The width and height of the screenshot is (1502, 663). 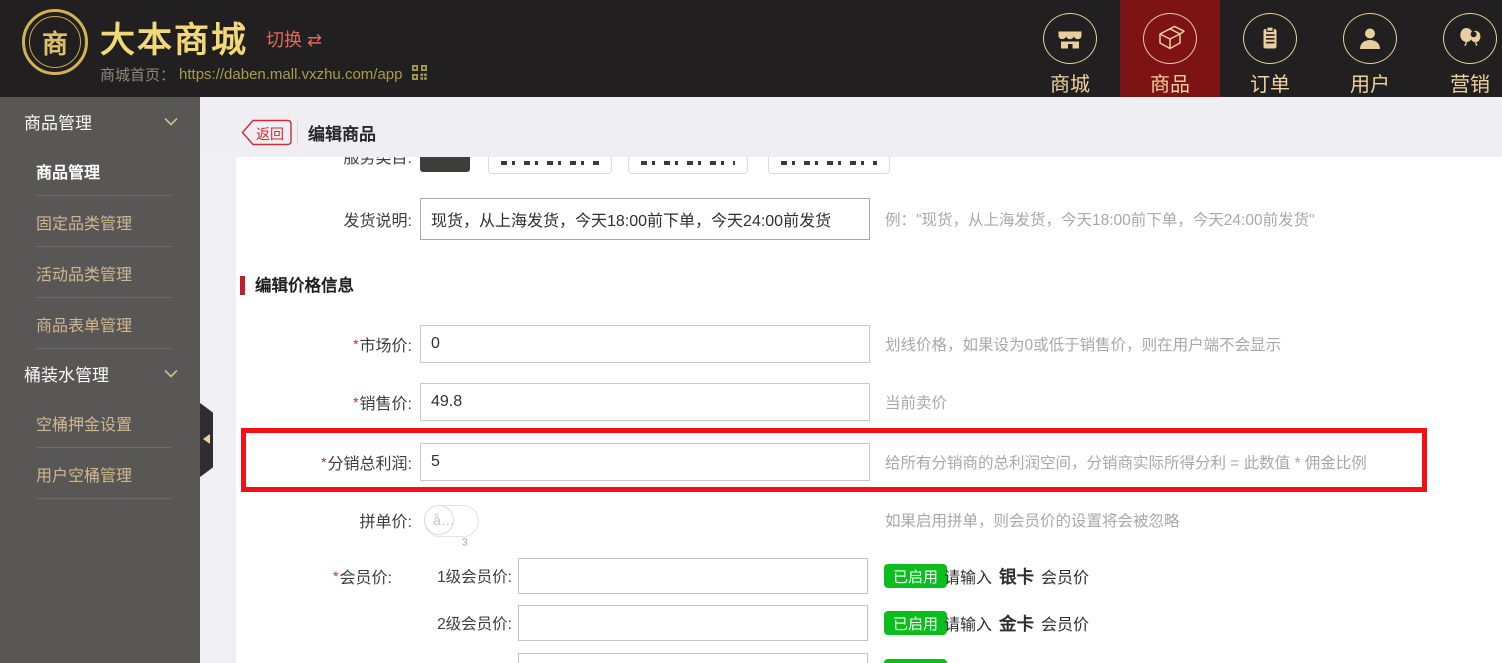 I want to click on sidebar-item-label: 商品管理, so click(x=68, y=173).